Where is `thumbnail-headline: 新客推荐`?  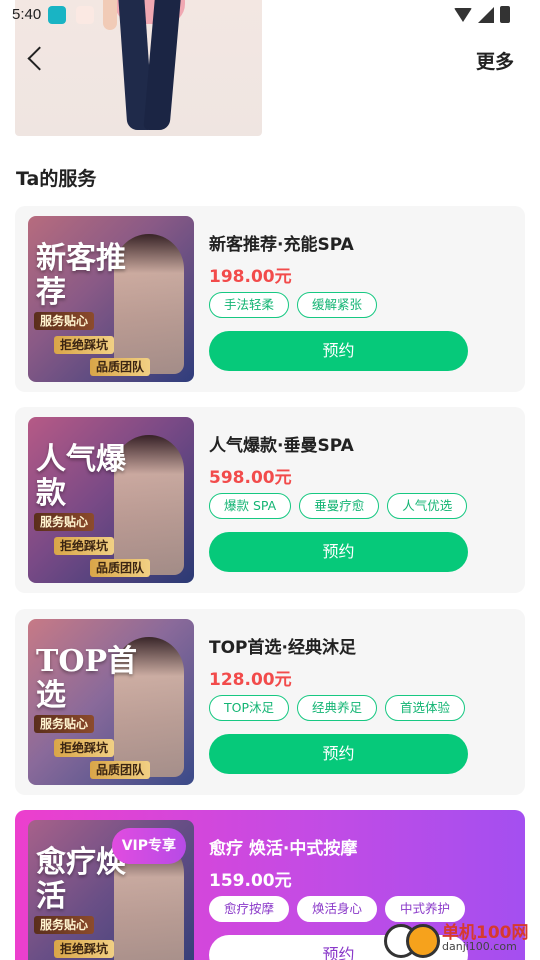 thumbnail-headline: 新客推荐 is located at coordinates (81, 275).